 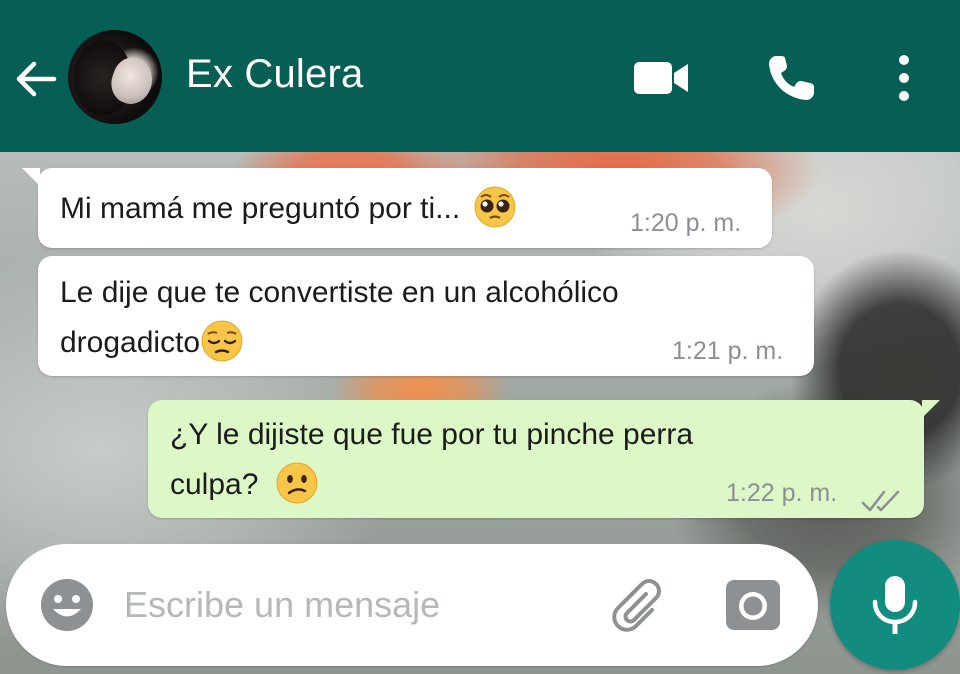 What do you see at coordinates (495, 207) in the screenshot?
I see `pleading-face-emoji-icon` at bounding box center [495, 207].